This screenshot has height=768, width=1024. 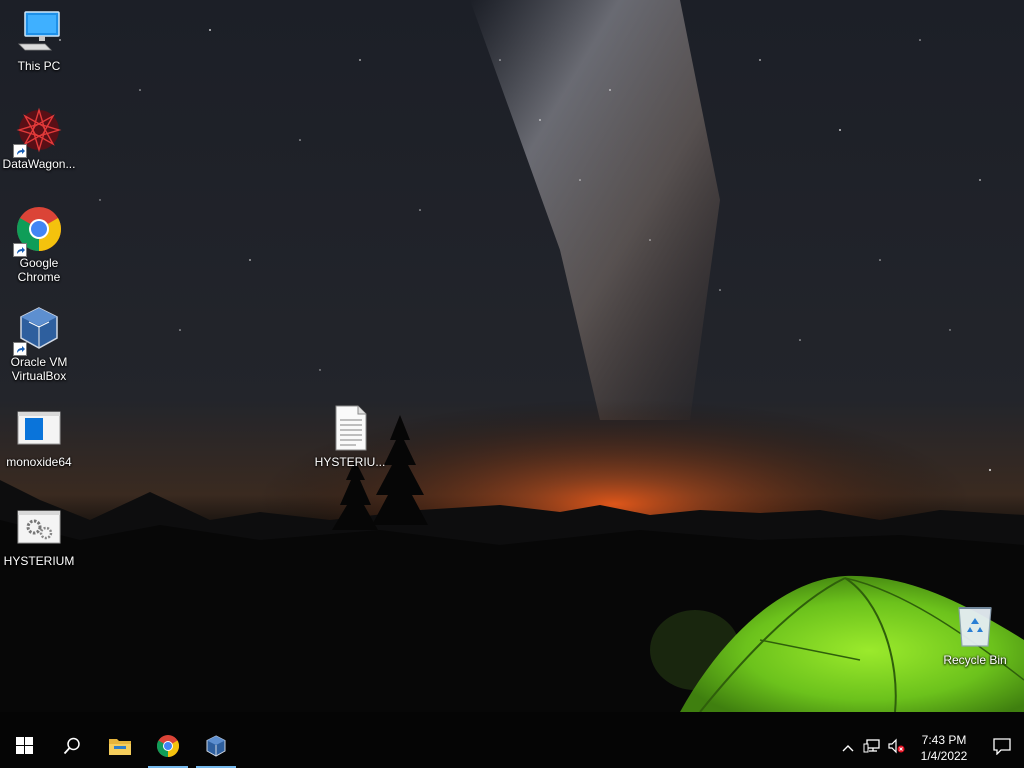 I want to click on network-button, so click(x=872, y=748).